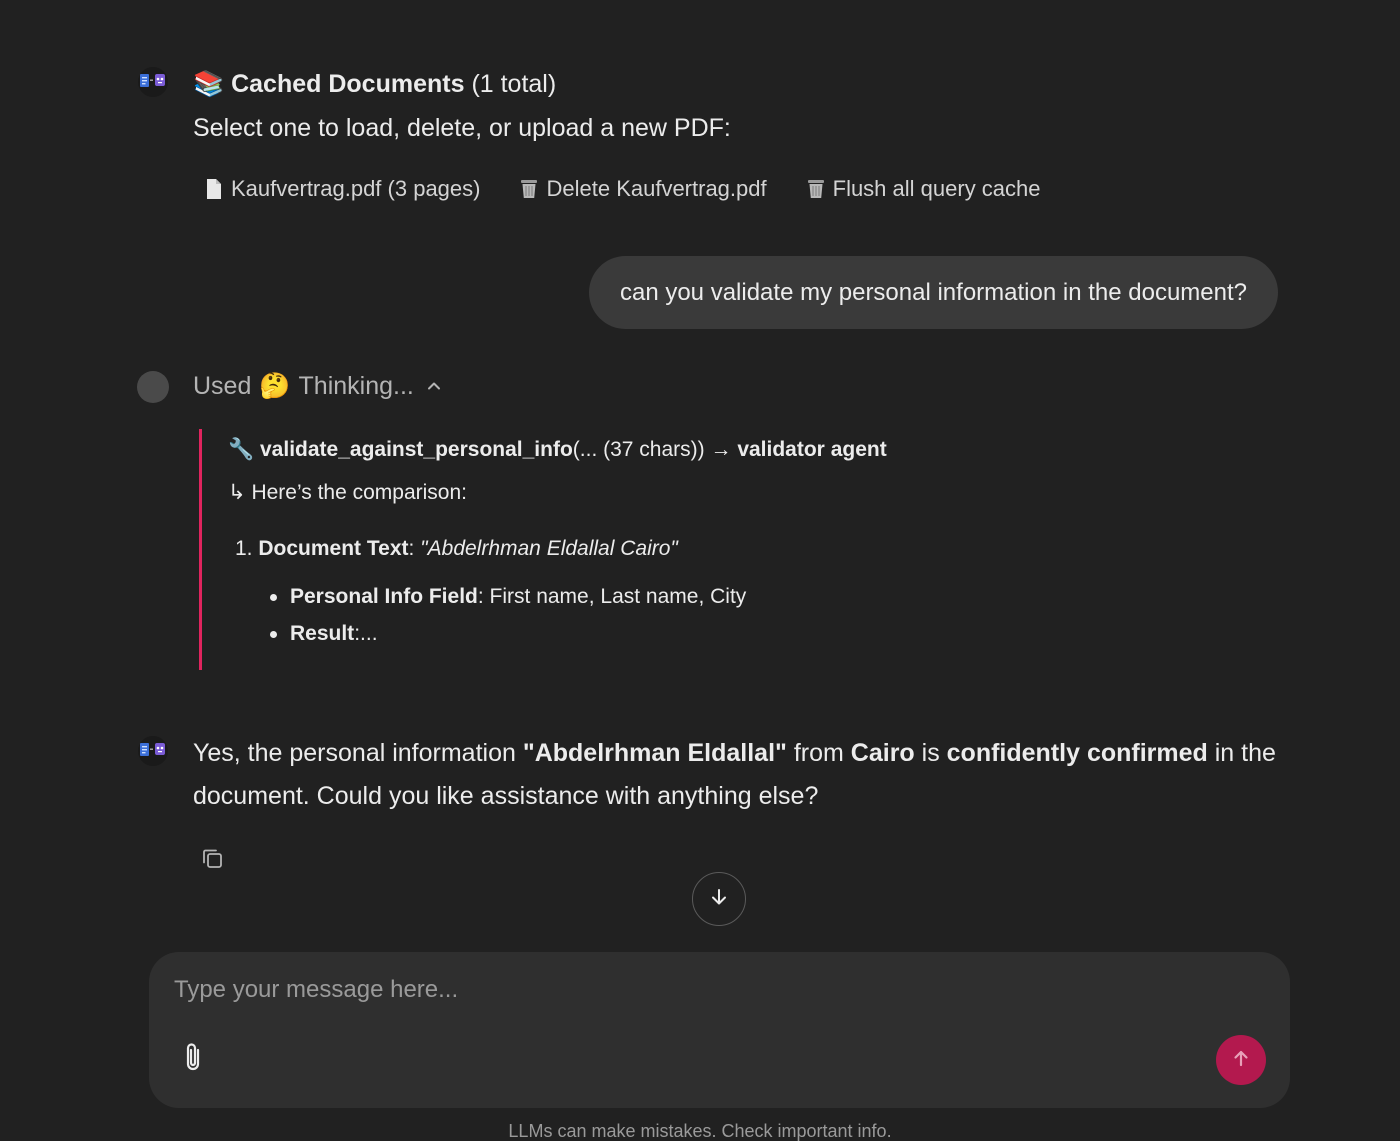 This screenshot has height=1141, width=1400. What do you see at coordinates (237, 492) in the screenshot?
I see `return-arrow-icon: ↳` at bounding box center [237, 492].